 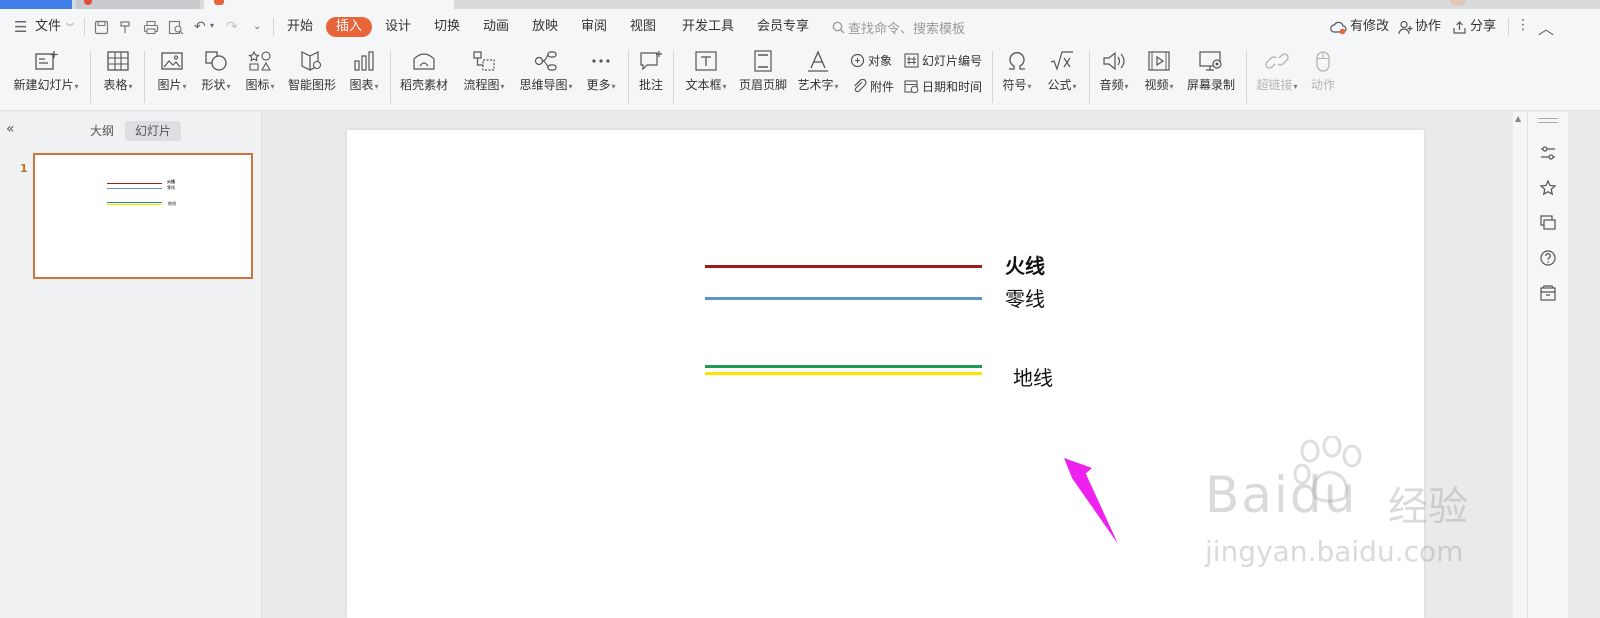 I want to click on tab-developer: 开发工具, so click(x=708, y=27).